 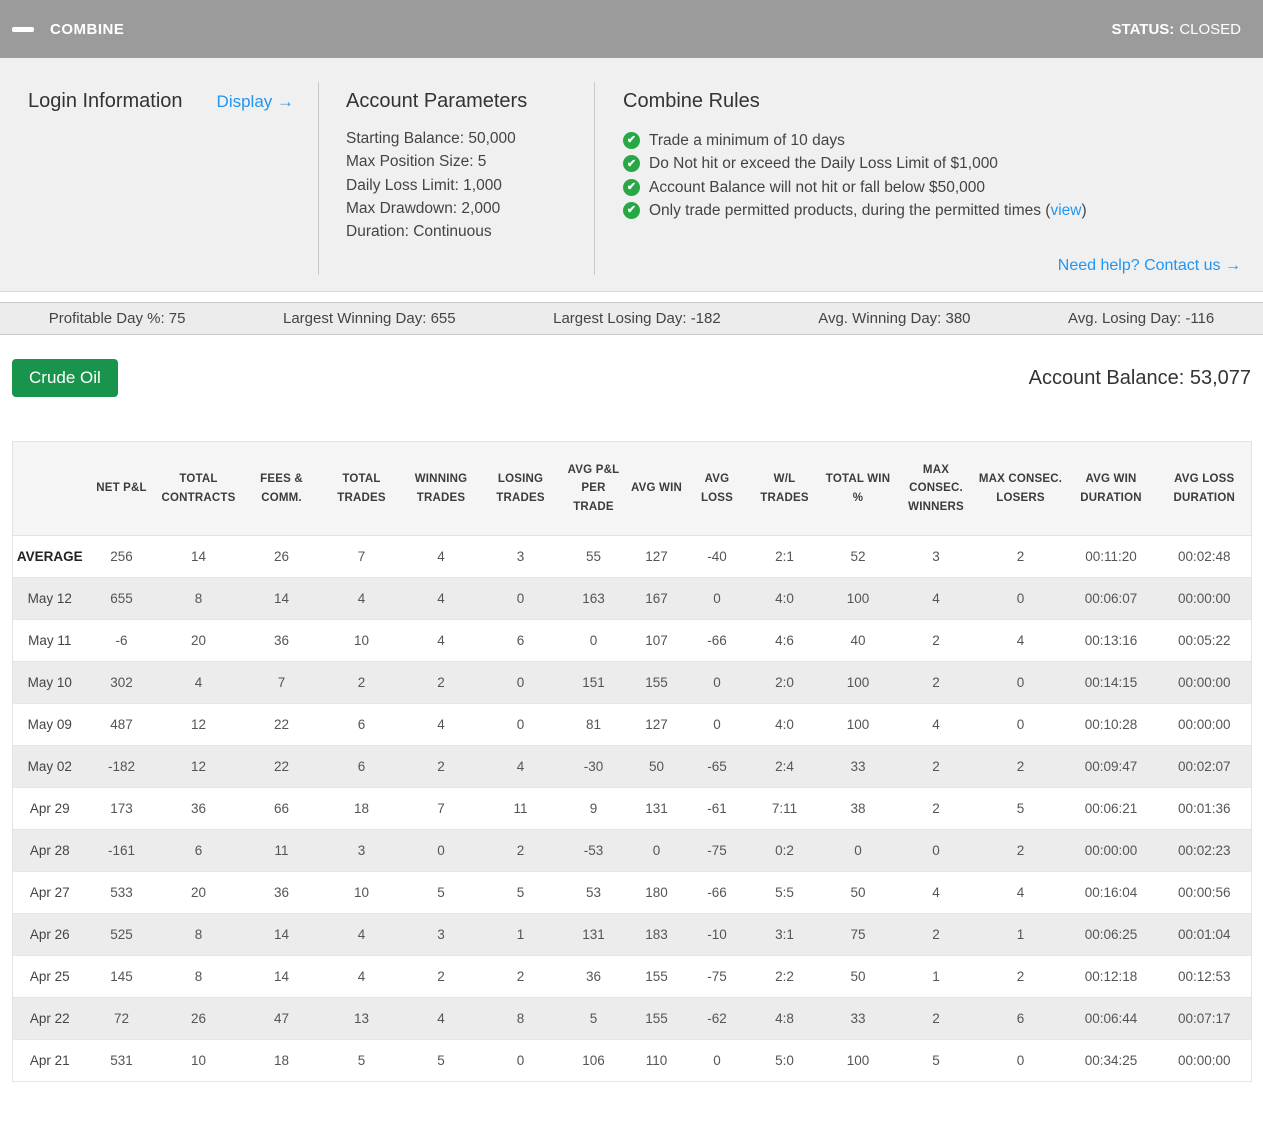 I want to click on table-cell: 525, so click(x=121, y=934).